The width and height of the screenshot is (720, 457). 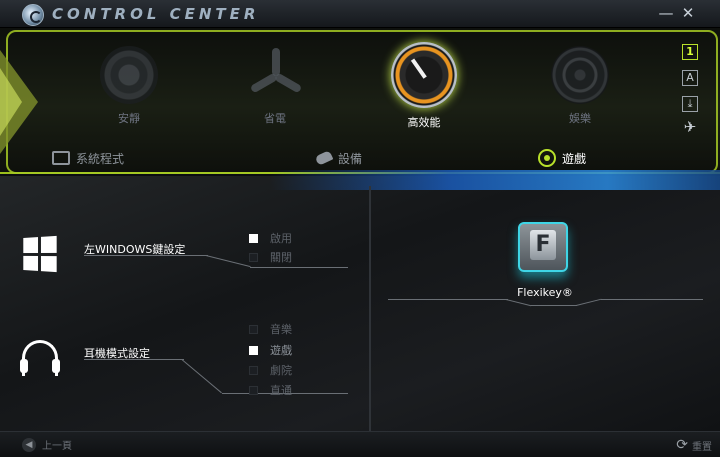 What do you see at coordinates (547, 158) in the screenshot?
I see `gaming-icon` at bounding box center [547, 158].